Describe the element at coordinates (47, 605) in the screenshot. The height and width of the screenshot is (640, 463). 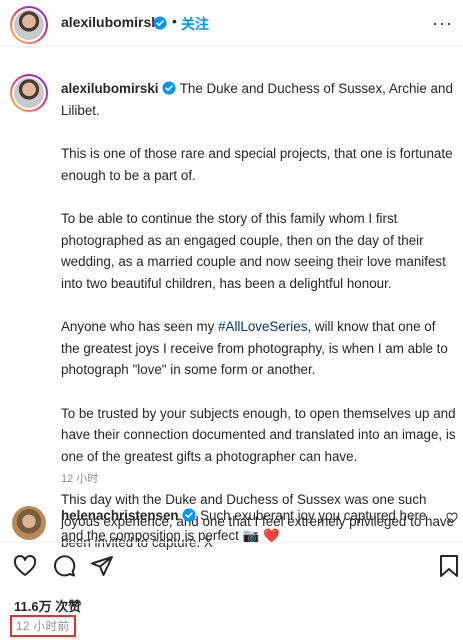
I see `like-count: 11.6万 次赞` at that location.